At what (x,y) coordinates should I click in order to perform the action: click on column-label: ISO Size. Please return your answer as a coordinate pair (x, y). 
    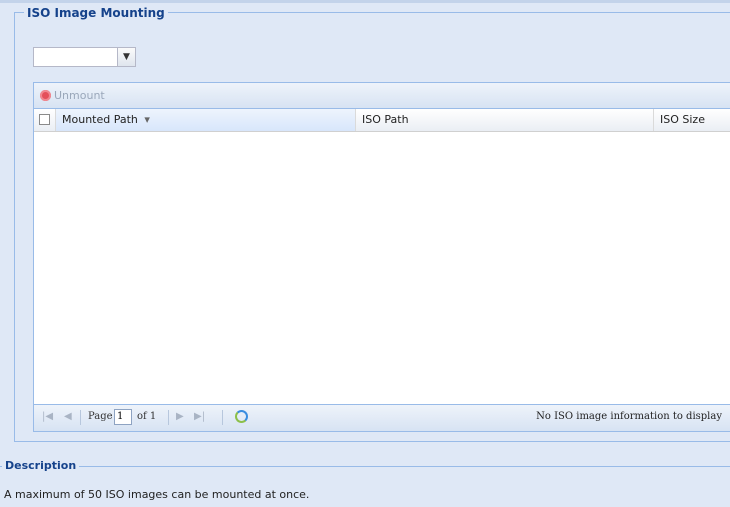
    Looking at the image, I should click on (682, 119).